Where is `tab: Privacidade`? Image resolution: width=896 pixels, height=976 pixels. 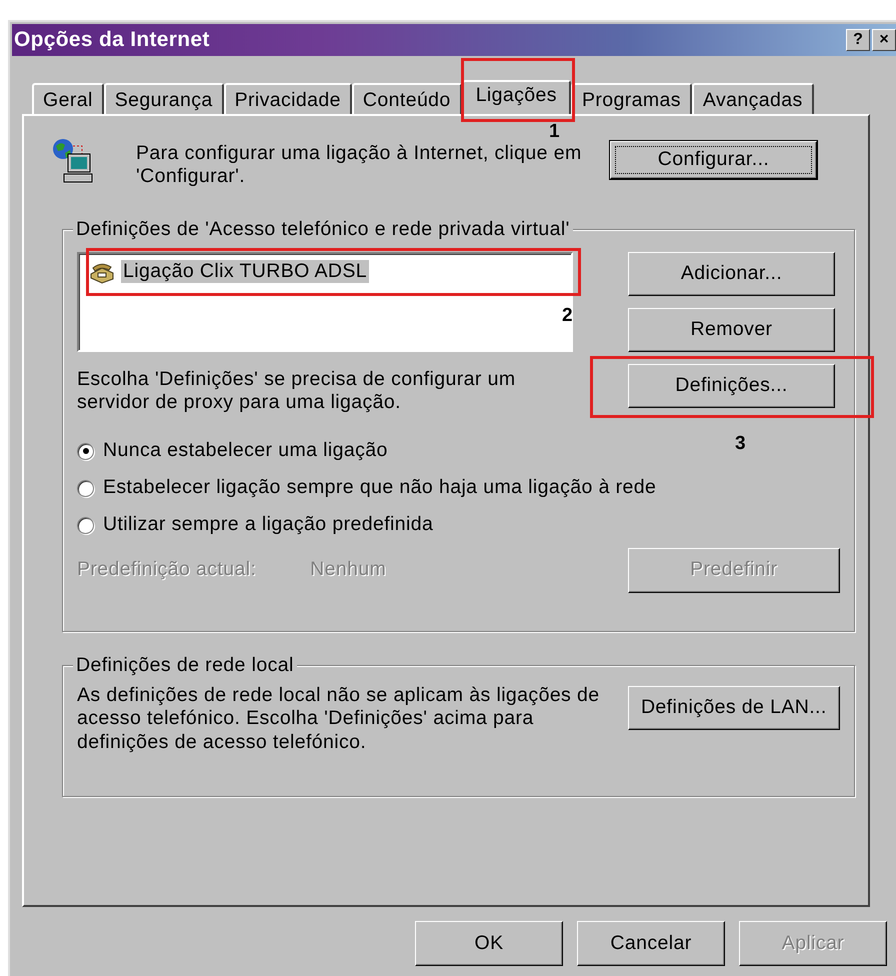
tab: Privacidade is located at coordinates (288, 98).